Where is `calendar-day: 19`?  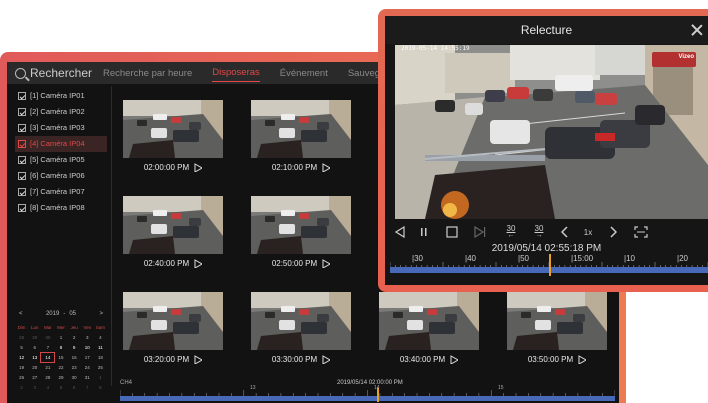 calendar-day: 19 is located at coordinates (21, 367).